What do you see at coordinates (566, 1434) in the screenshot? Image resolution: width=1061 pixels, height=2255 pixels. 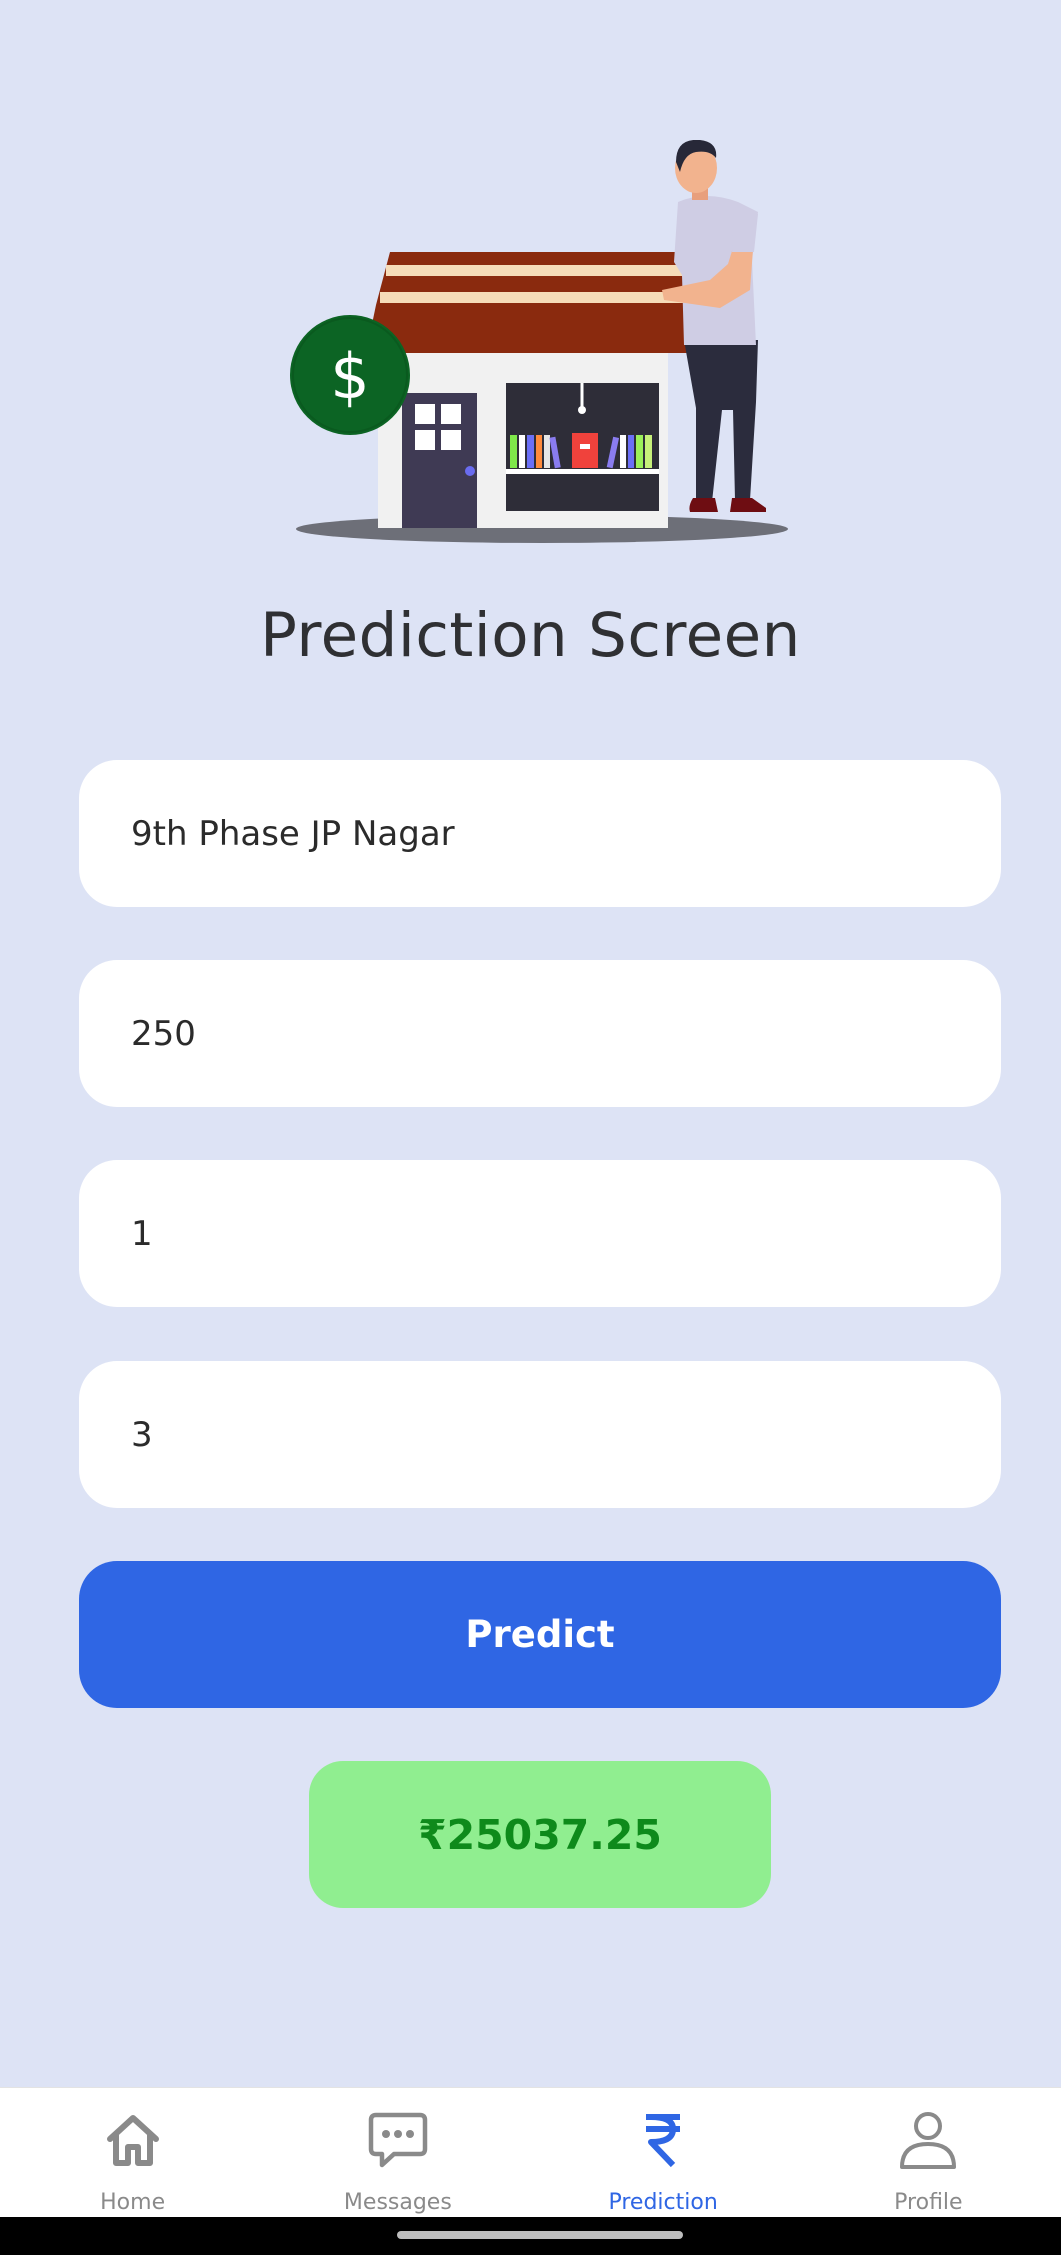 I see `bhk-input` at bounding box center [566, 1434].